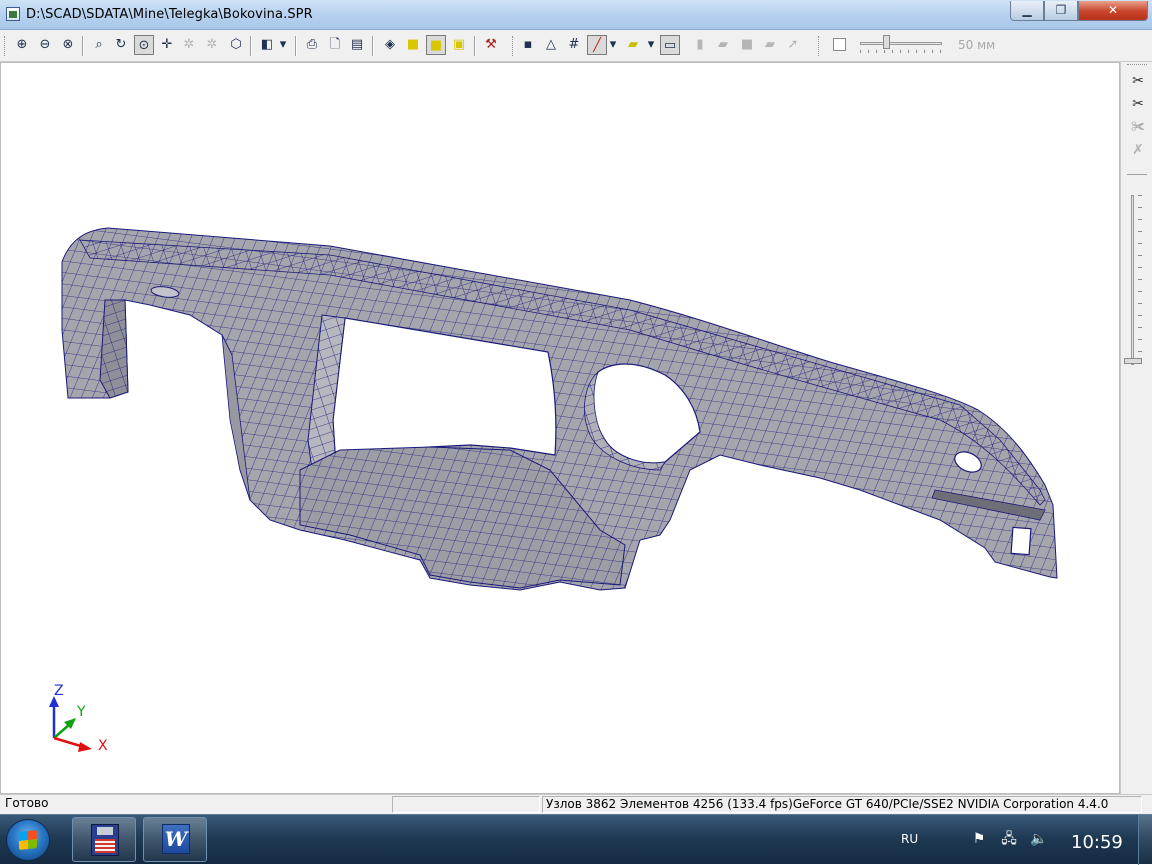  Describe the element at coordinates (283, 45) in the screenshot. I see `projection-dropdown-icon: ▾` at that location.